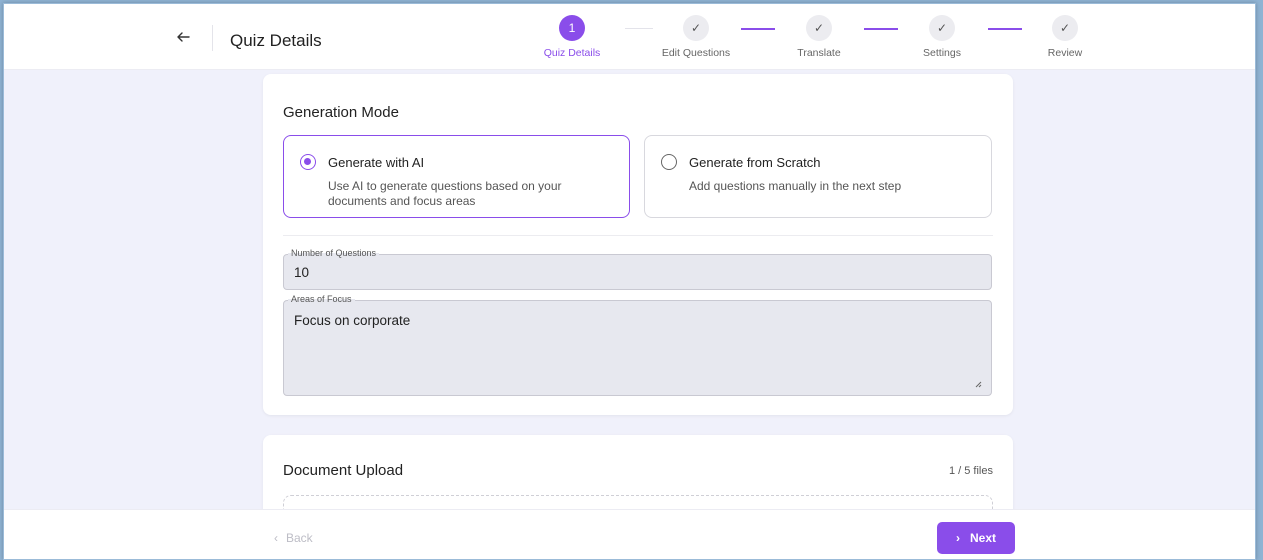 This screenshot has height=560, width=1263. Describe the element at coordinates (638, 235) in the screenshot. I see `divider` at that location.